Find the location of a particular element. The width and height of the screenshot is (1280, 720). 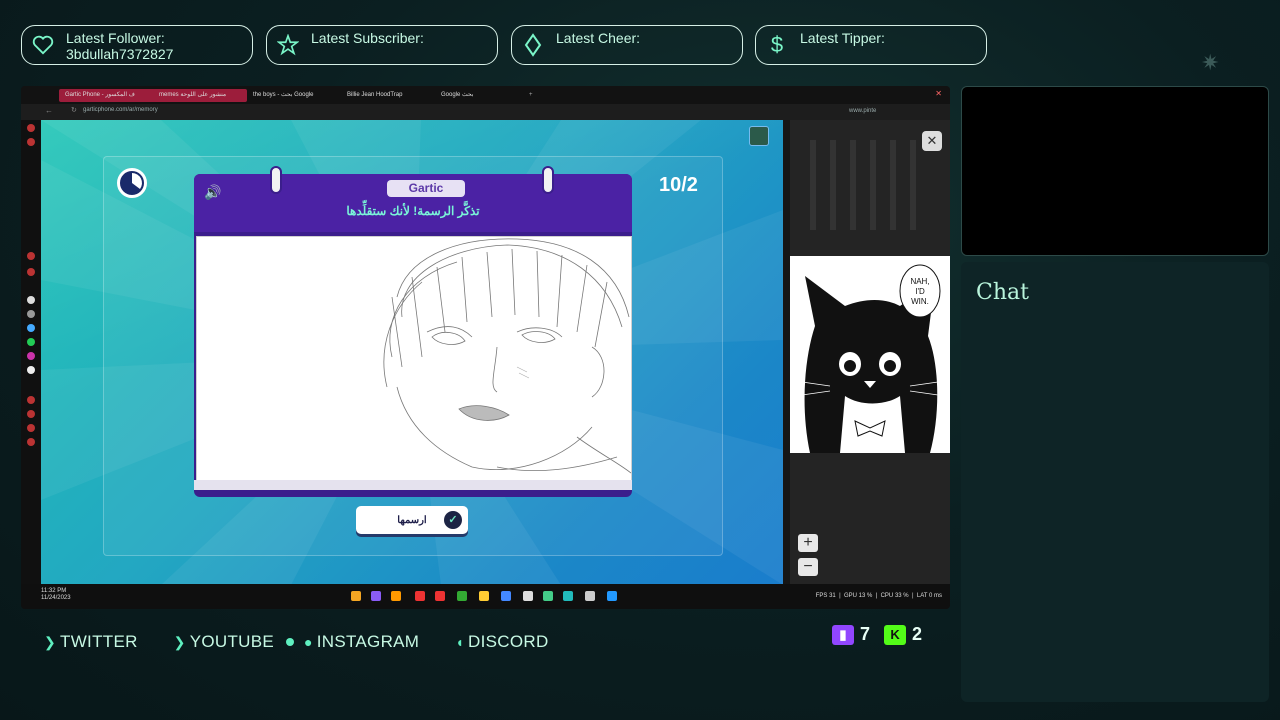

draw-it-button: ارسمها ✓ is located at coordinates (412, 520).